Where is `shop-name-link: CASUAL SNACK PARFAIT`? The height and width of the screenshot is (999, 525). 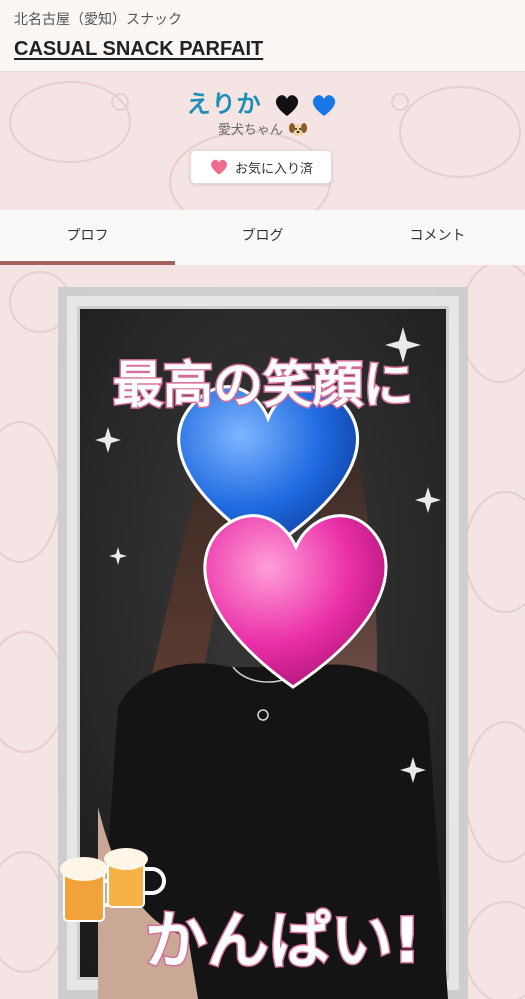 shop-name-link: CASUAL SNACK PARFAIT is located at coordinates (138, 49).